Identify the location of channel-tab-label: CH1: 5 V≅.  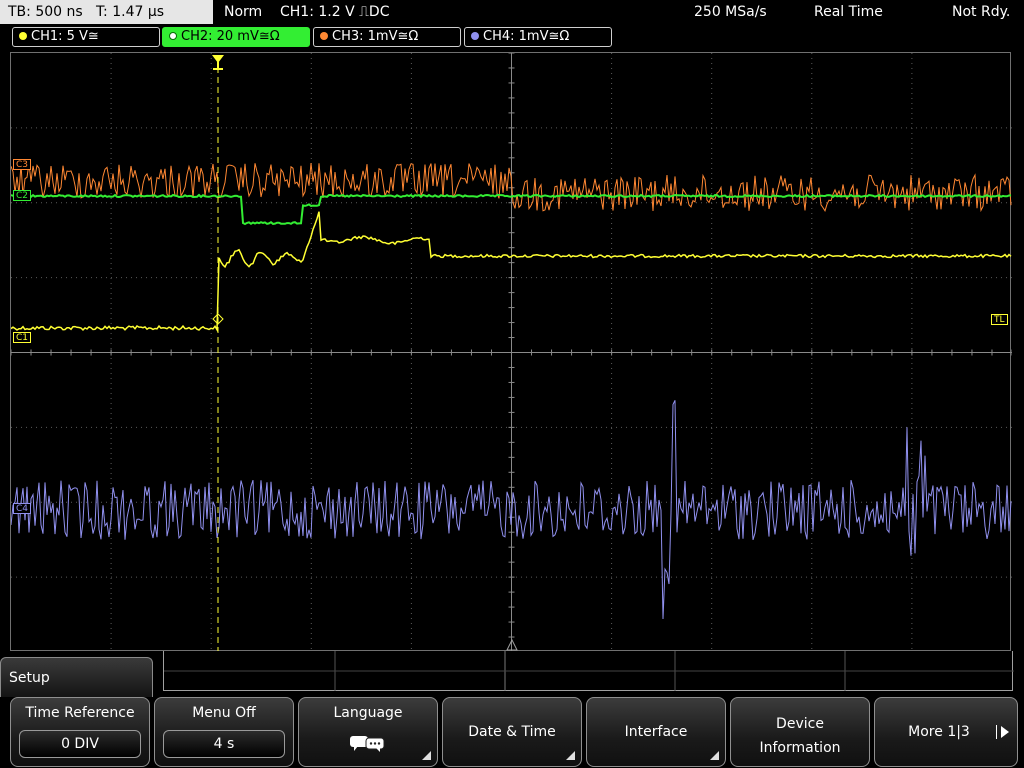
(65, 36).